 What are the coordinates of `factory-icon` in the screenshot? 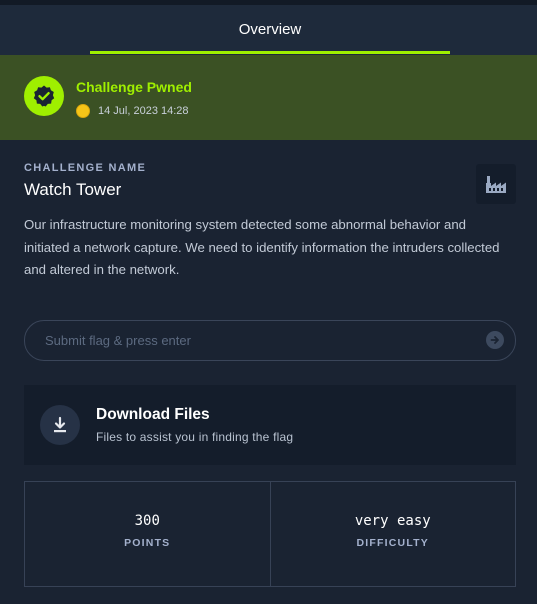 It's located at (496, 184).